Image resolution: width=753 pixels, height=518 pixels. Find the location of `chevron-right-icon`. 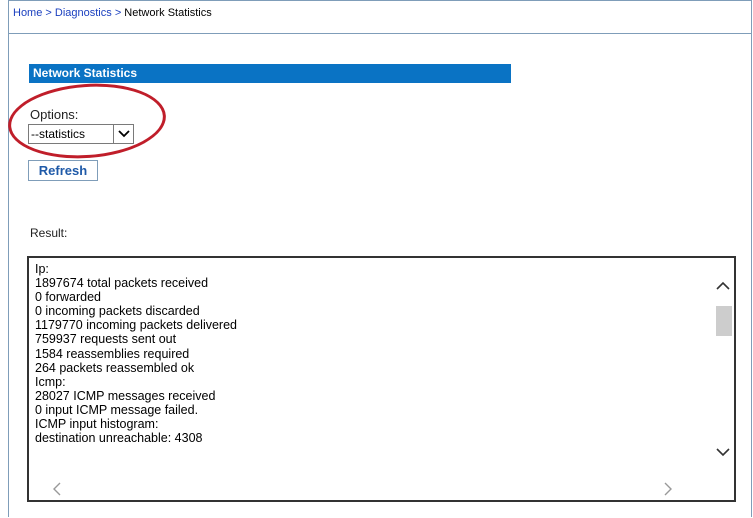

chevron-right-icon is located at coordinates (668, 489).